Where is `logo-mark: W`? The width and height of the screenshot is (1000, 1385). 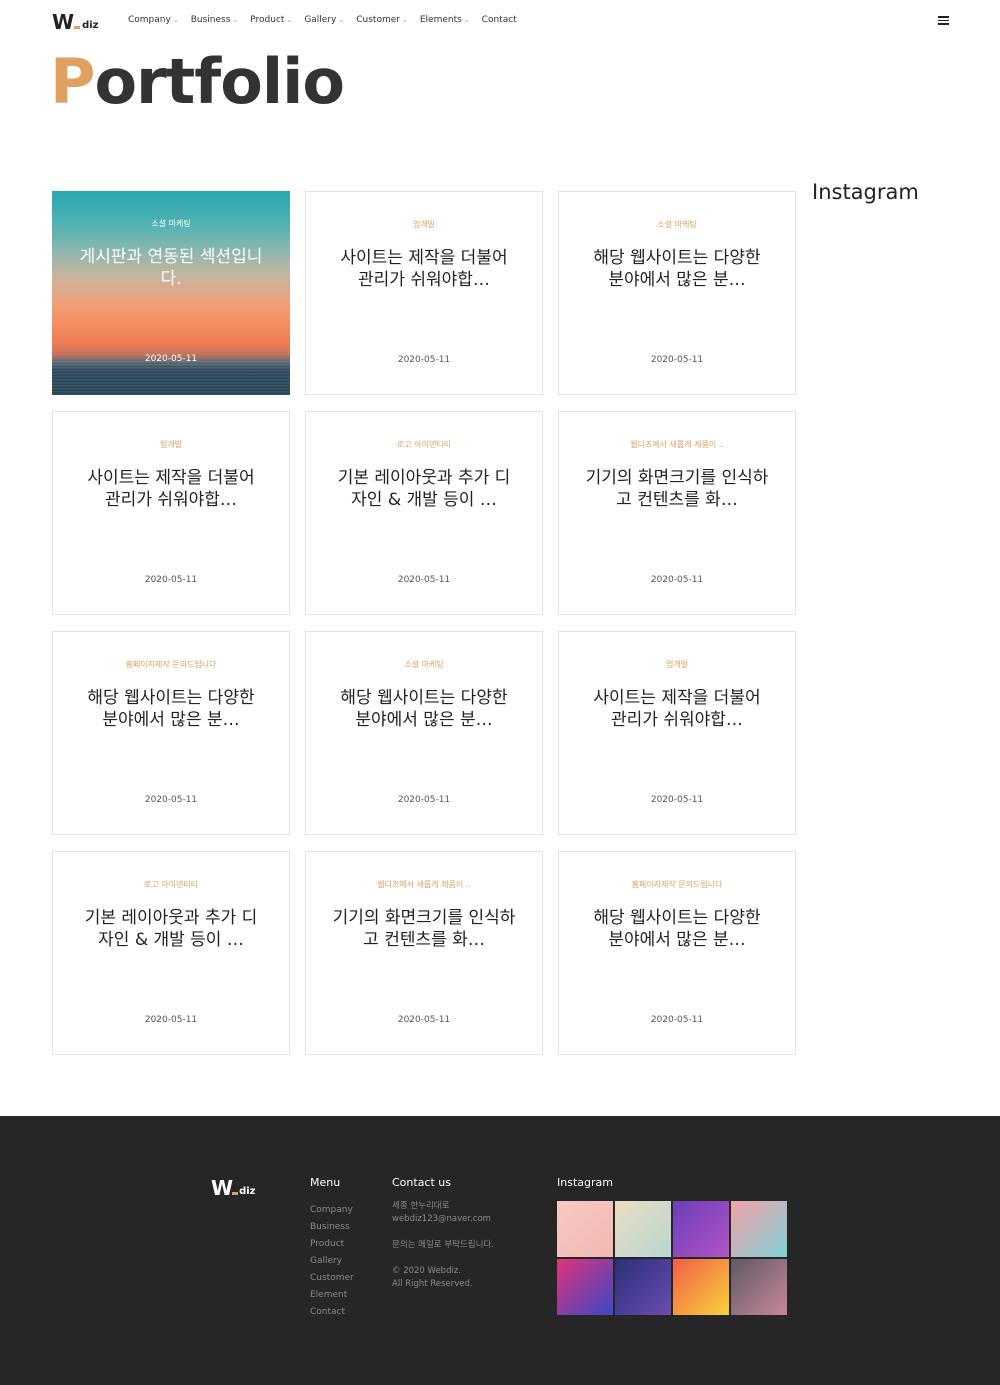 logo-mark: W is located at coordinates (63, 22).